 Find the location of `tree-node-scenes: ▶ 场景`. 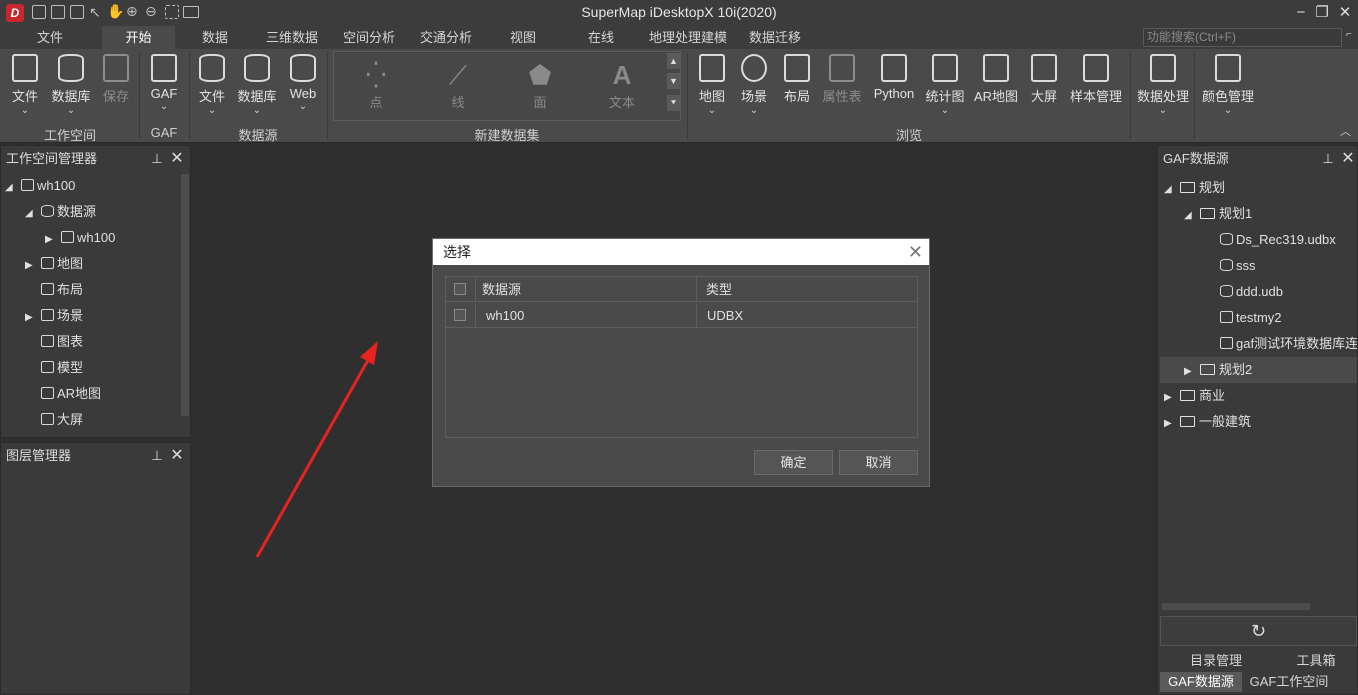

tree-node-scenes: ▶ 场景 is located at coordinates (54, 316).